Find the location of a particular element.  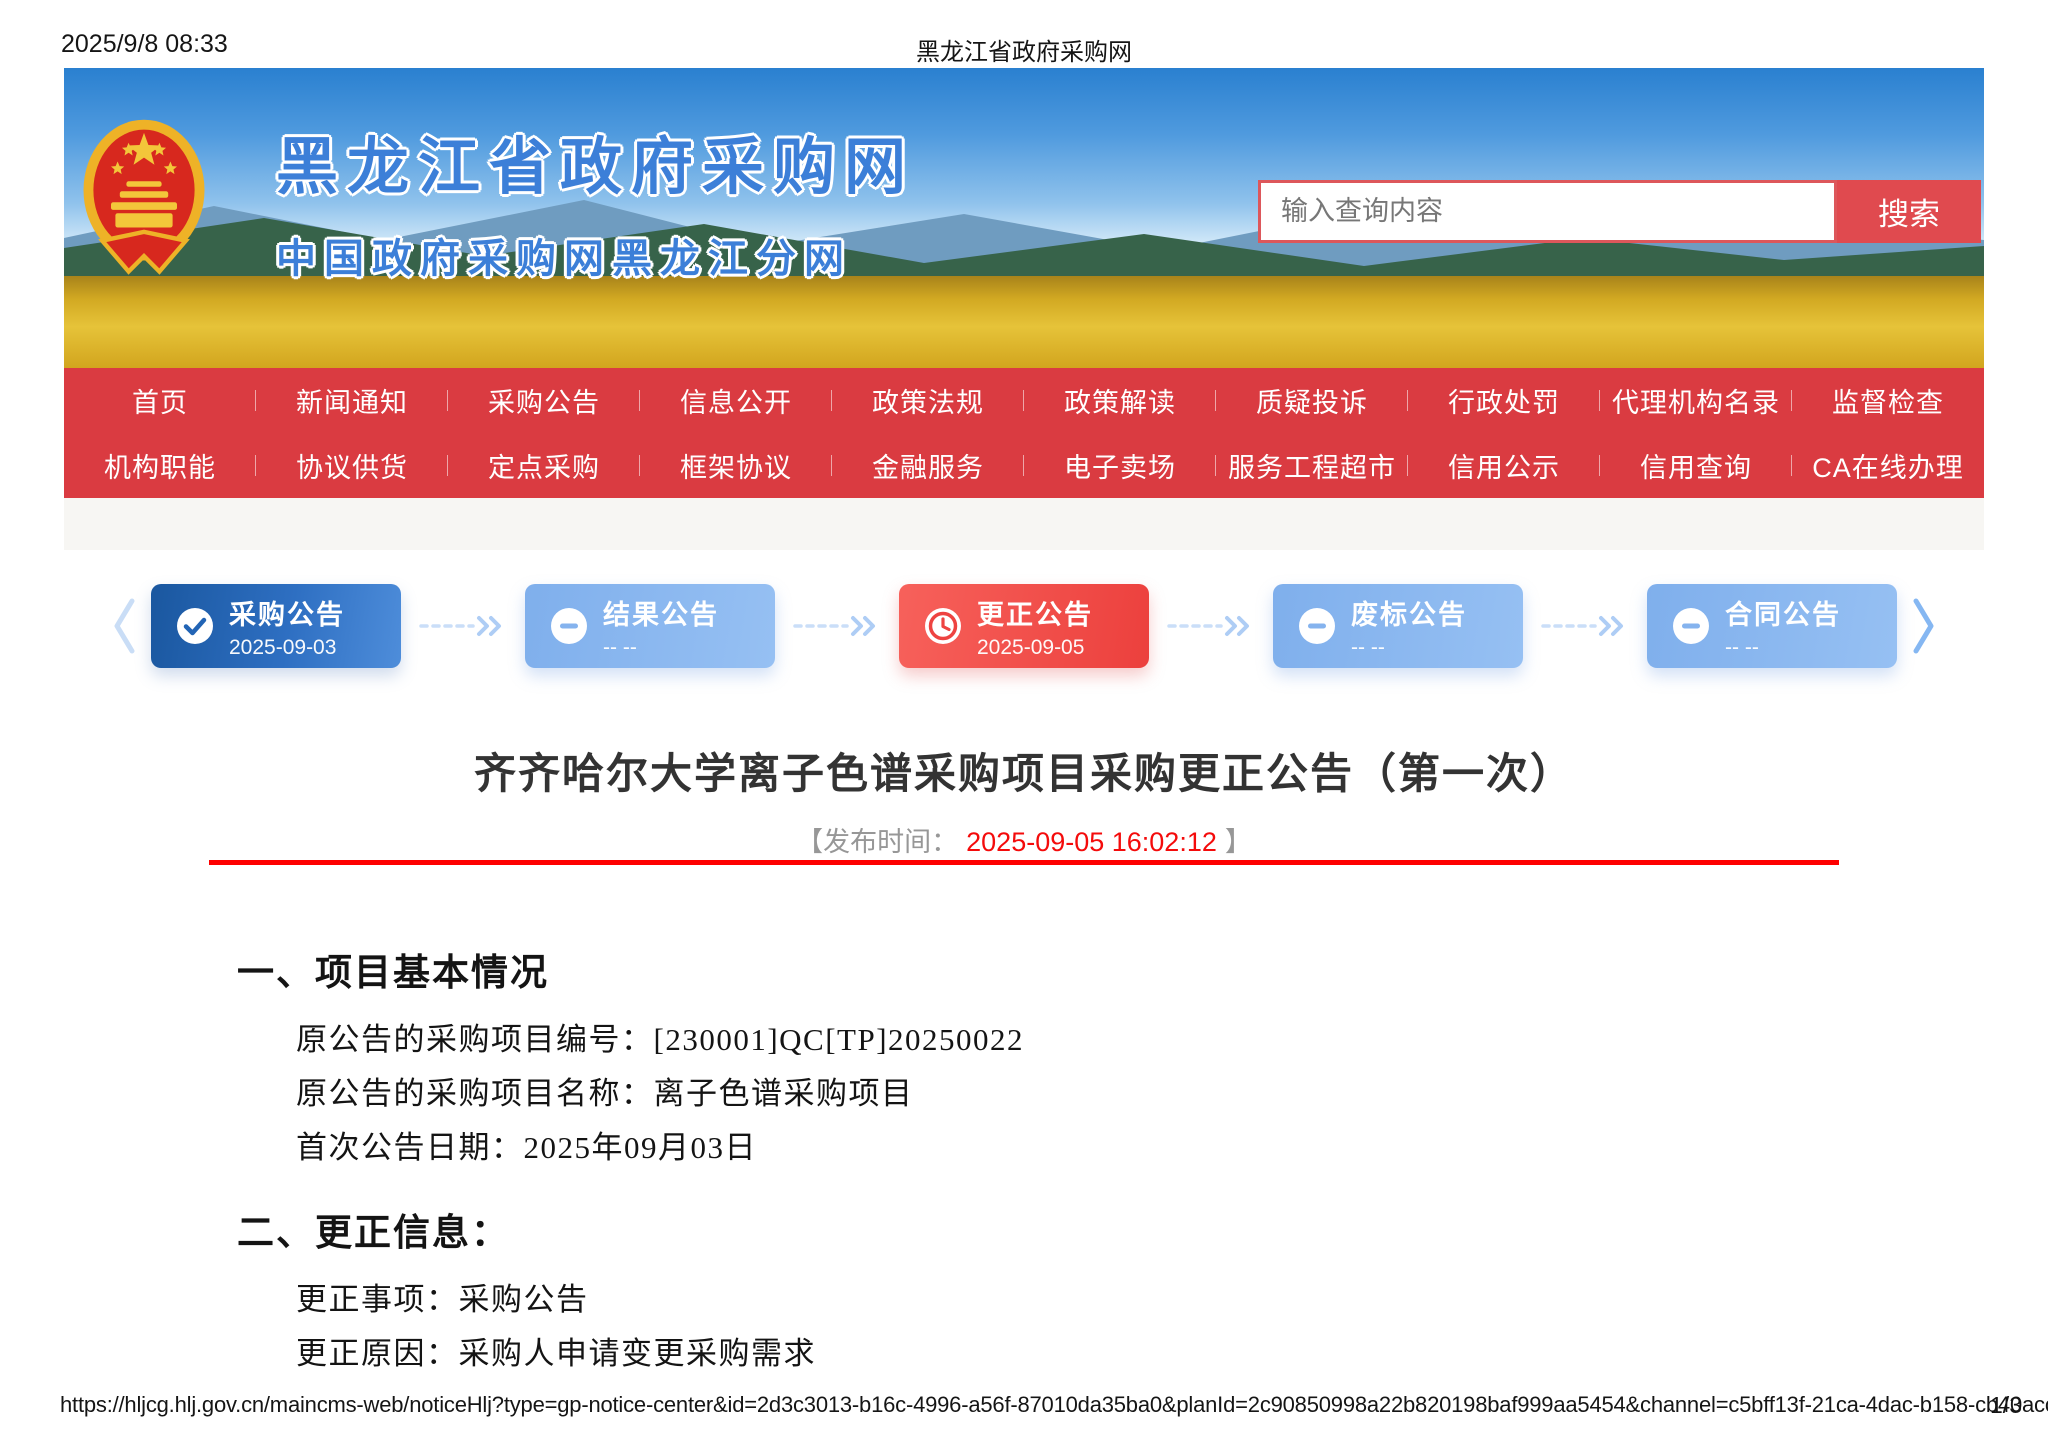

nav-item-agency-directory: 代理机构名录 is located at coordinates (1696, 400).